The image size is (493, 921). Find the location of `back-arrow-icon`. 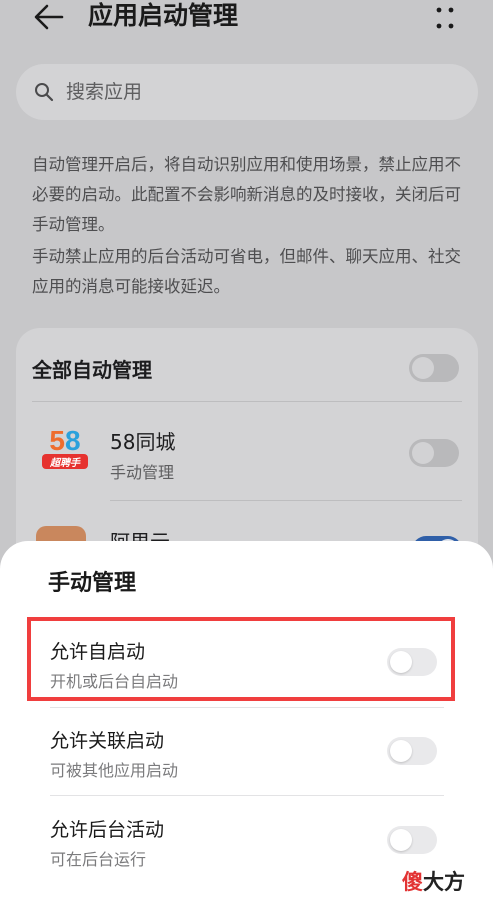

back-arrow-icon is located at coordinates (49, 17).